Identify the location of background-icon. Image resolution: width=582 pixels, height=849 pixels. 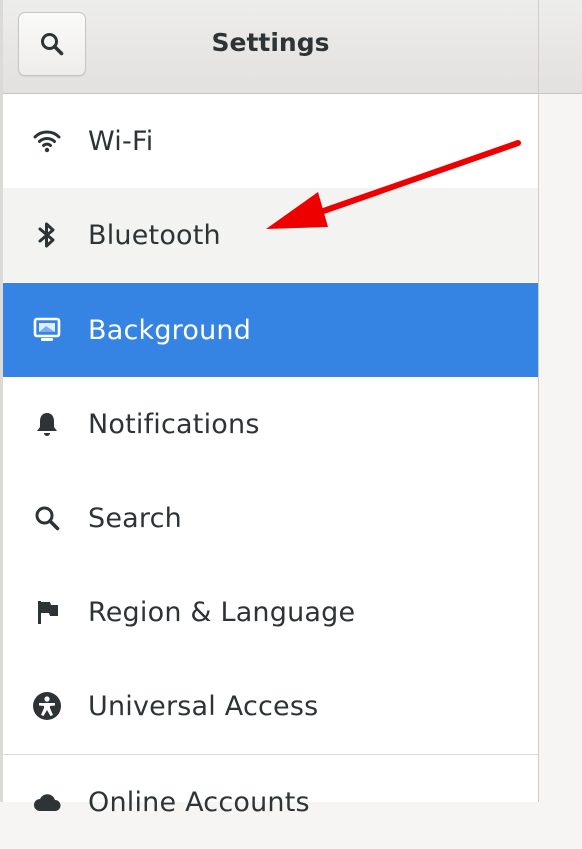
(47, 330).